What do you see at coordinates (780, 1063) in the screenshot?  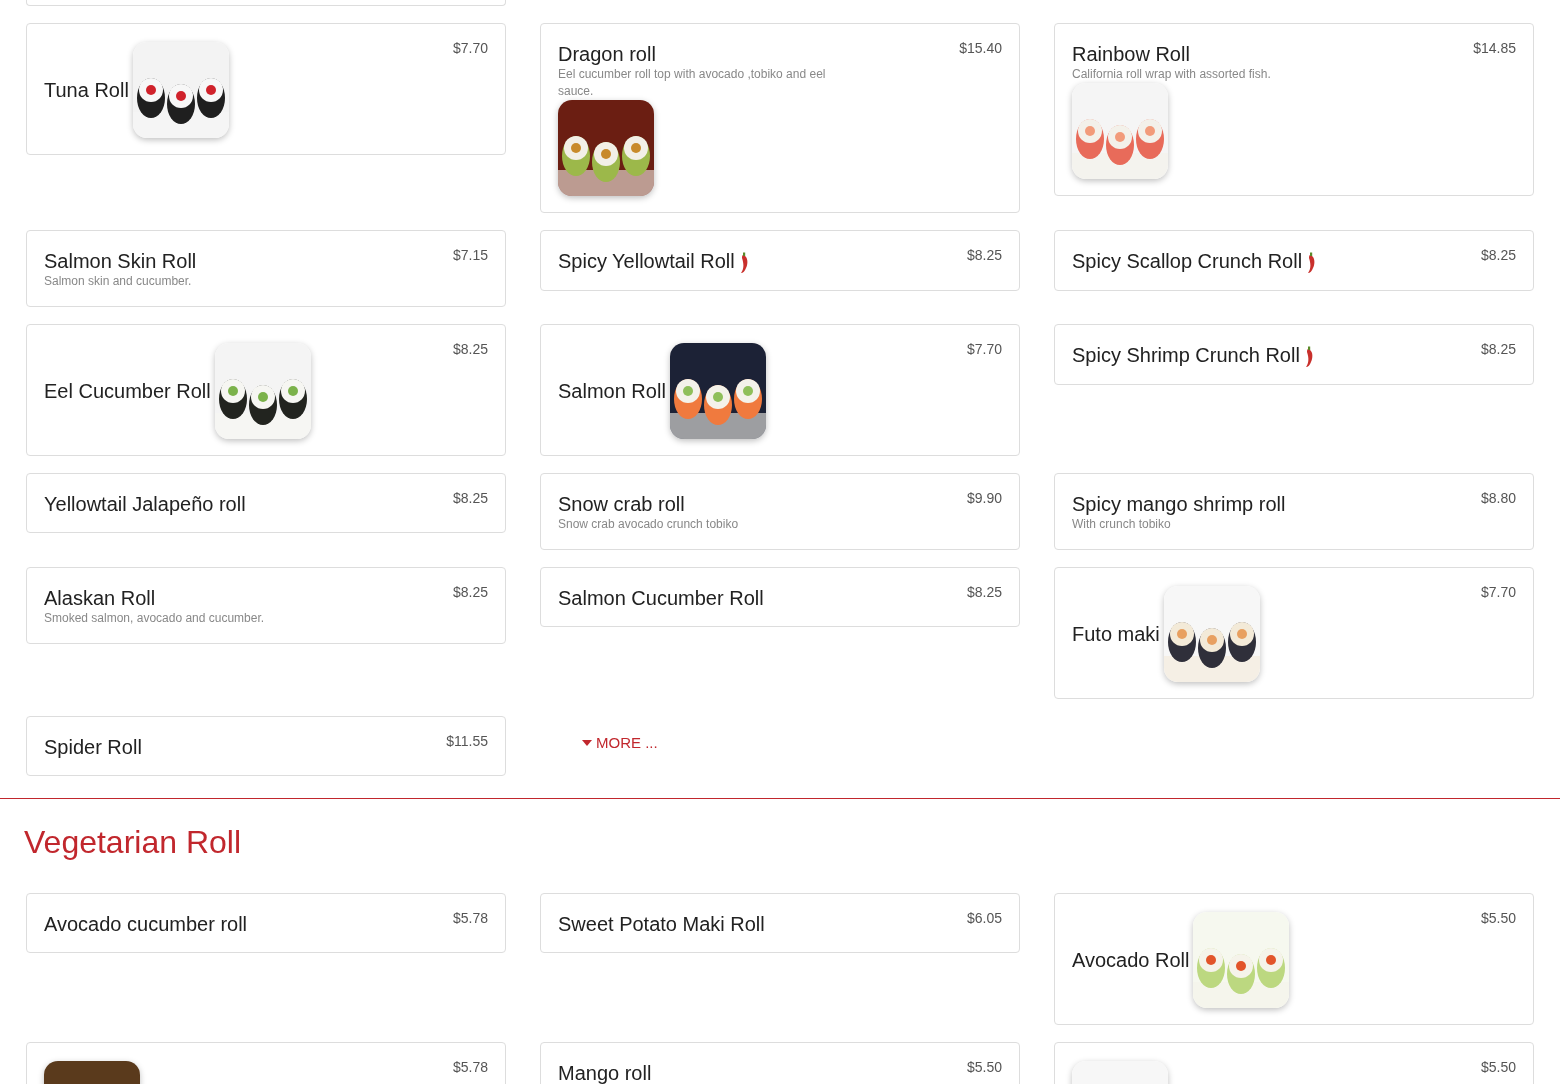 I see `menu-item-card: Mango roll $5.50` at bounding box center [780, 1063].